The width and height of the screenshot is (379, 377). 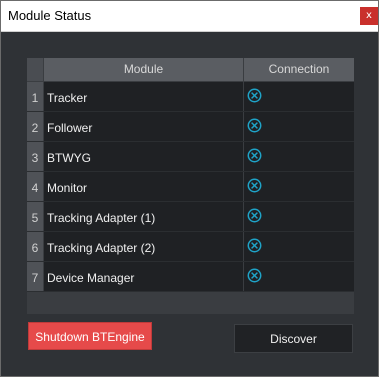 What do you see at coordinates (35, 96) in the screenshot?
I see `row-number: 1` at bounding box center [35, 96].